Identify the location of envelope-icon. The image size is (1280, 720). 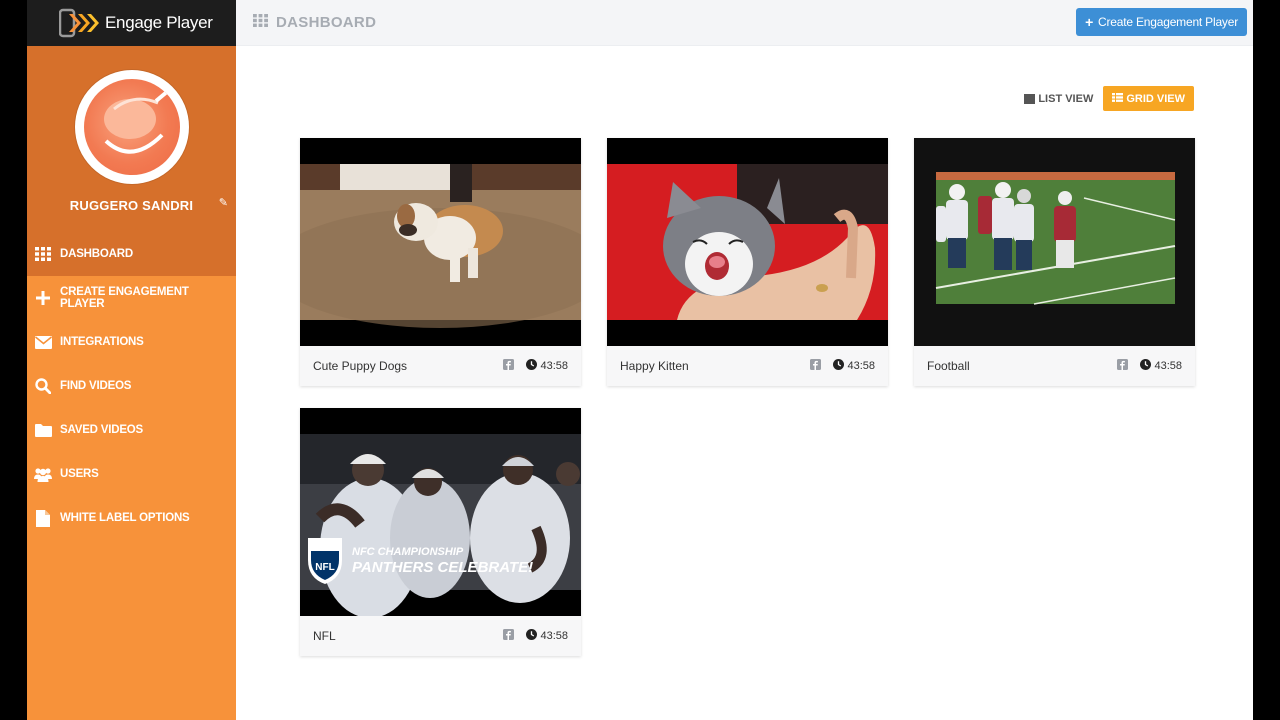
(43, 342).